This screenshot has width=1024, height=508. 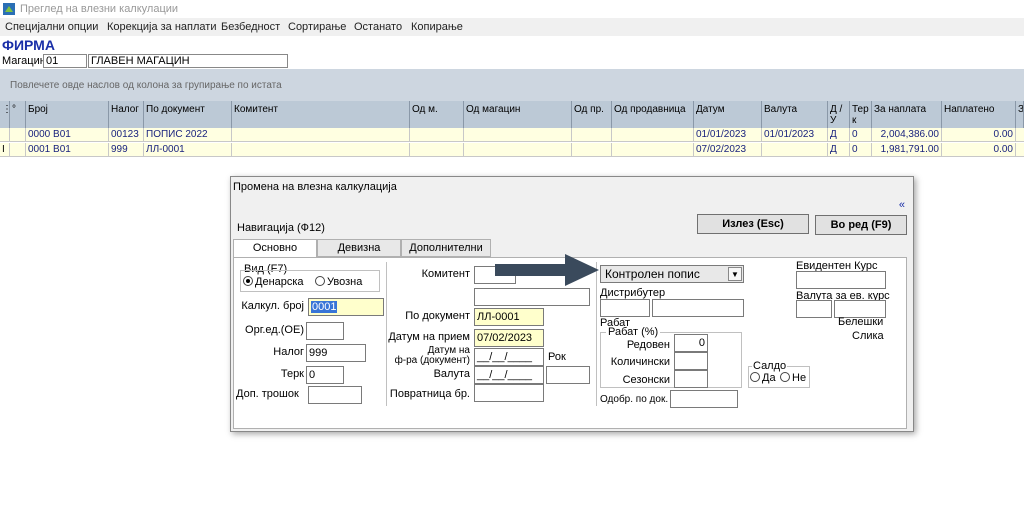 What do you see at coordinates (753, 224) in the screenshot?
I see `exit-button: Излез (Esc)` at bounding box center [753, 224].